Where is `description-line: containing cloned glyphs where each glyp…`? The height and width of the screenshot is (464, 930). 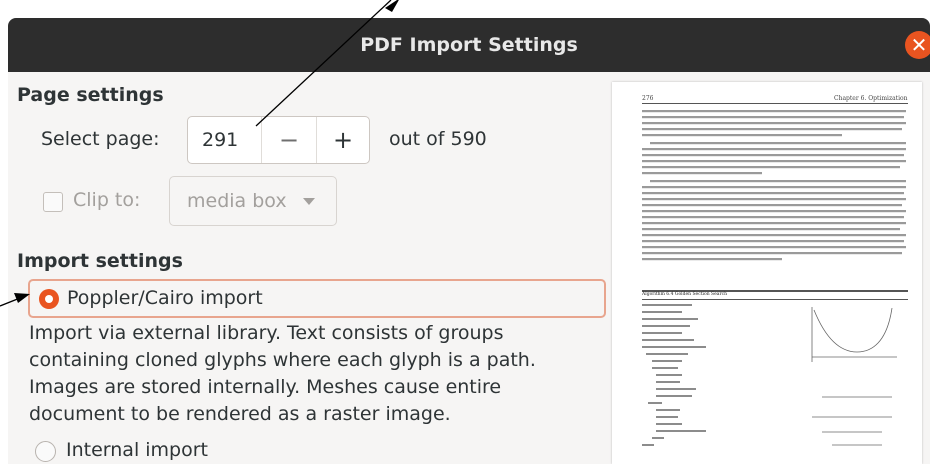
description-line: containing cloned glyphs where each glyp… is located at coordinates (282, 360).